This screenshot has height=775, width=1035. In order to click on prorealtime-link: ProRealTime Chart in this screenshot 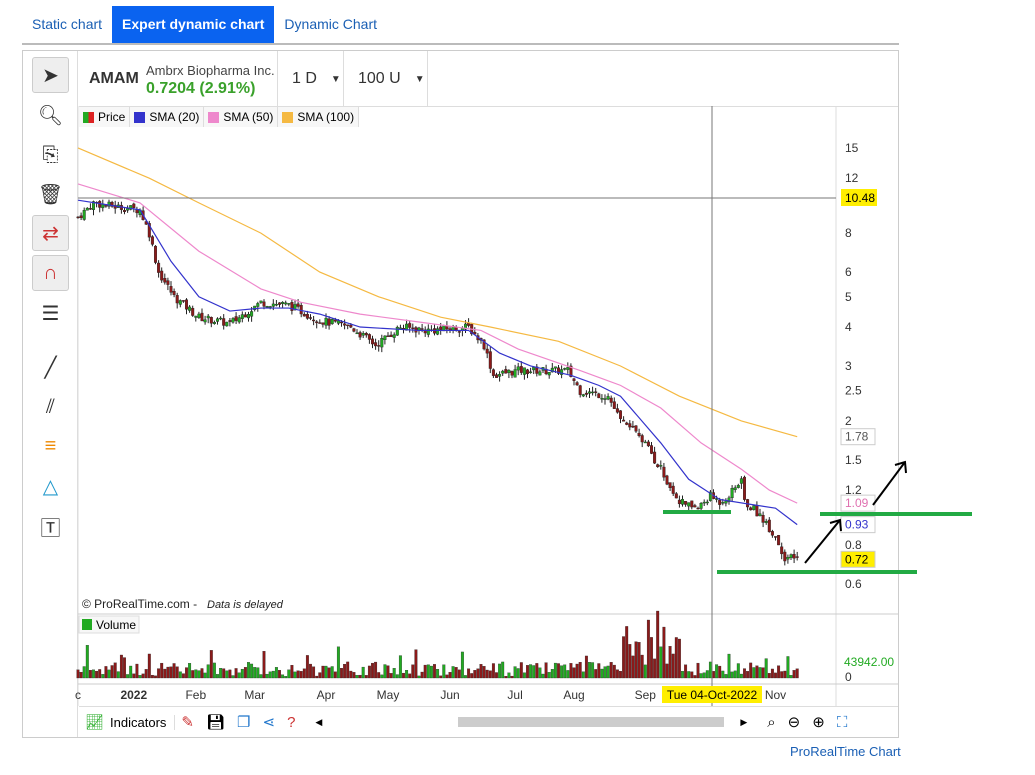, I will do `click(845, 751)`.